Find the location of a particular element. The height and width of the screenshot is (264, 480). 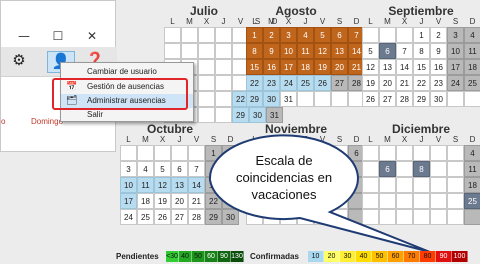

callout-text: Escala de coincidencias en vacaciones is located at coordinates (284, 177).